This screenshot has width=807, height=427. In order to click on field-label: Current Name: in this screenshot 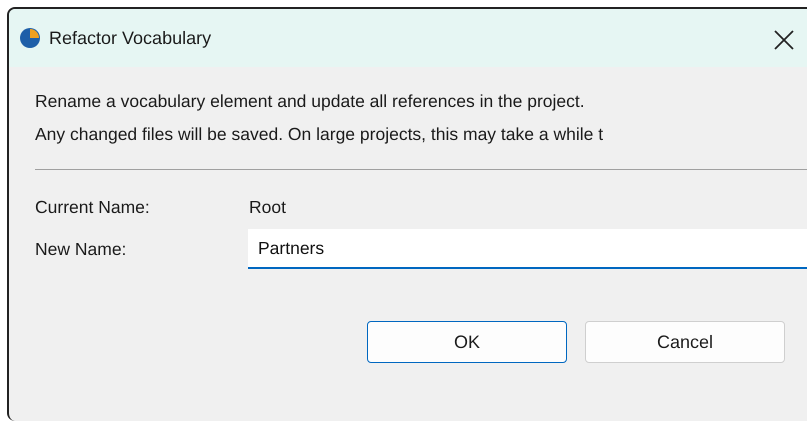, I will do `click(92, 206)`.